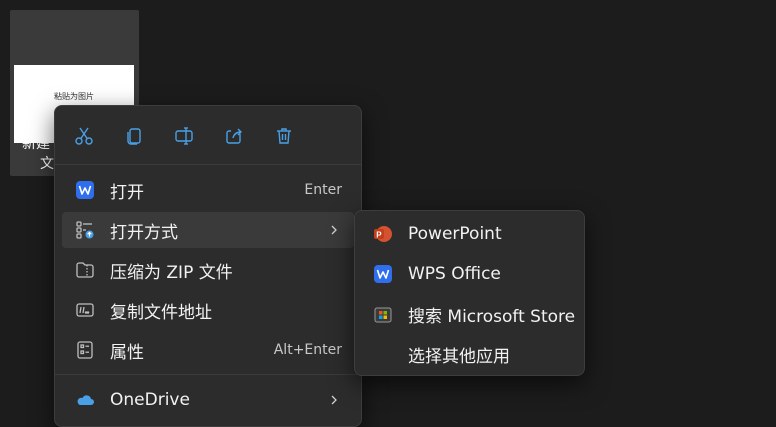  What do you see at coordinates (454, 274) in the screenshot?
I see `submenu-item-label: WPS Office` at bounding box center [454, 274].